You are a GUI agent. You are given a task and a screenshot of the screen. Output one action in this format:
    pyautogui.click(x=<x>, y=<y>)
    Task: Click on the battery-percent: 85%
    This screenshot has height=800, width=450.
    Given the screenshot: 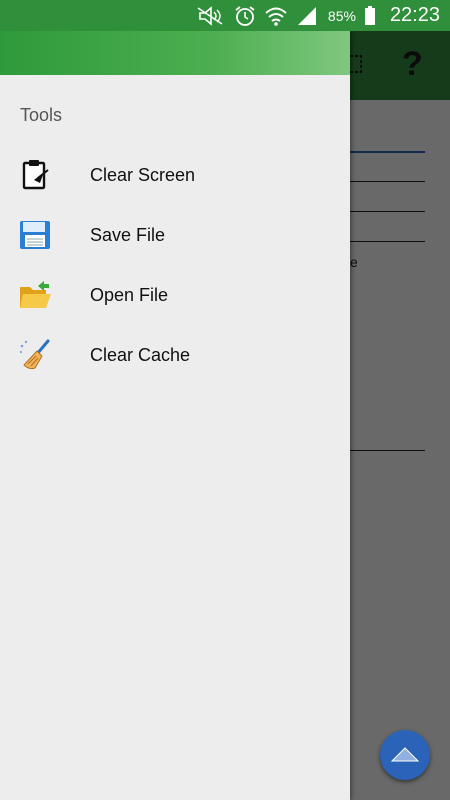 What is the action you would take?
    pyautogui.click(x=341, y=15)
    